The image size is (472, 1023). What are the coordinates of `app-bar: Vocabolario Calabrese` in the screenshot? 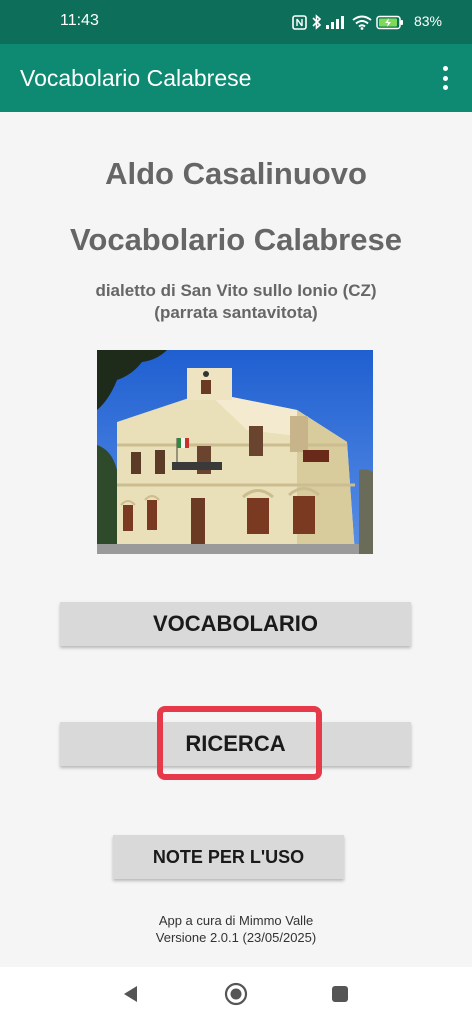 It's located at (236, 78).